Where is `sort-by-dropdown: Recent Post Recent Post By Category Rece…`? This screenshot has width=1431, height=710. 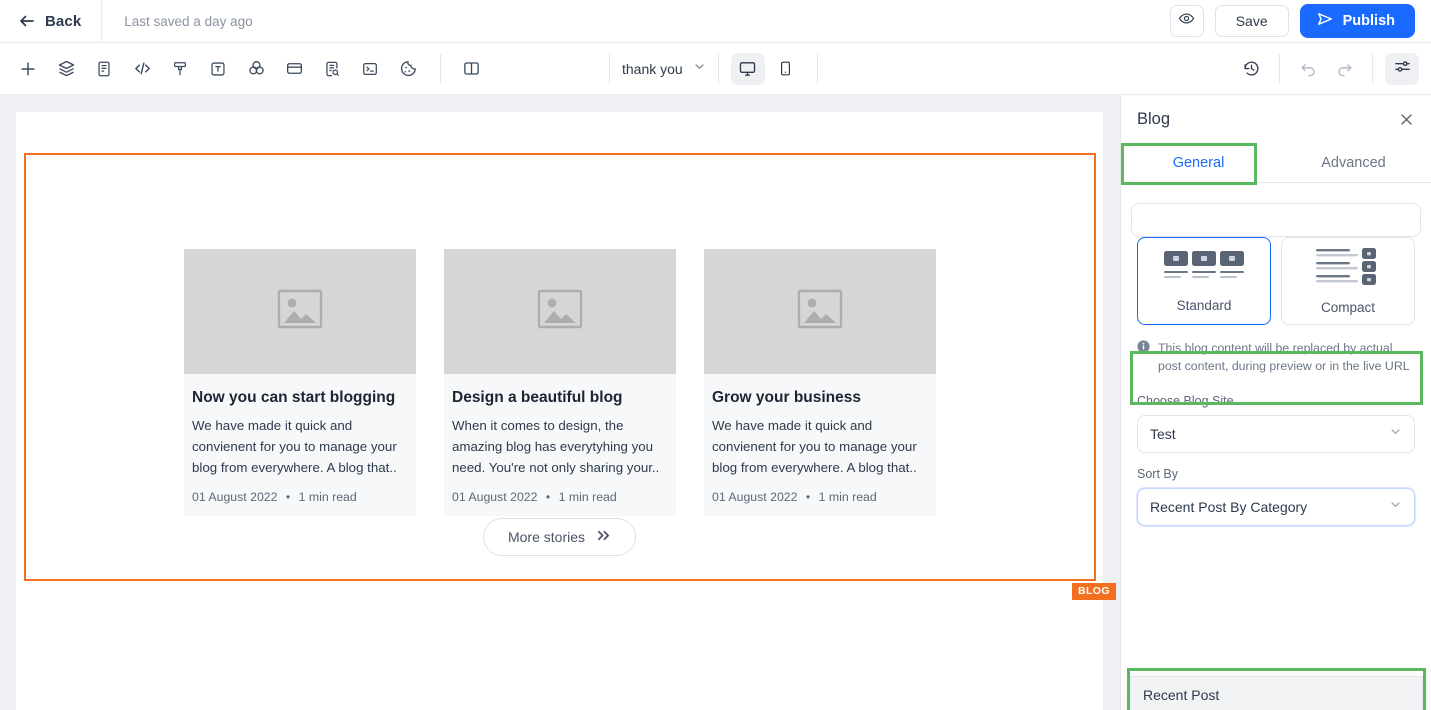 sort-by-dropdown: Recent Post Recent Post By Category Rece… is located at coordinates (1276, 693).